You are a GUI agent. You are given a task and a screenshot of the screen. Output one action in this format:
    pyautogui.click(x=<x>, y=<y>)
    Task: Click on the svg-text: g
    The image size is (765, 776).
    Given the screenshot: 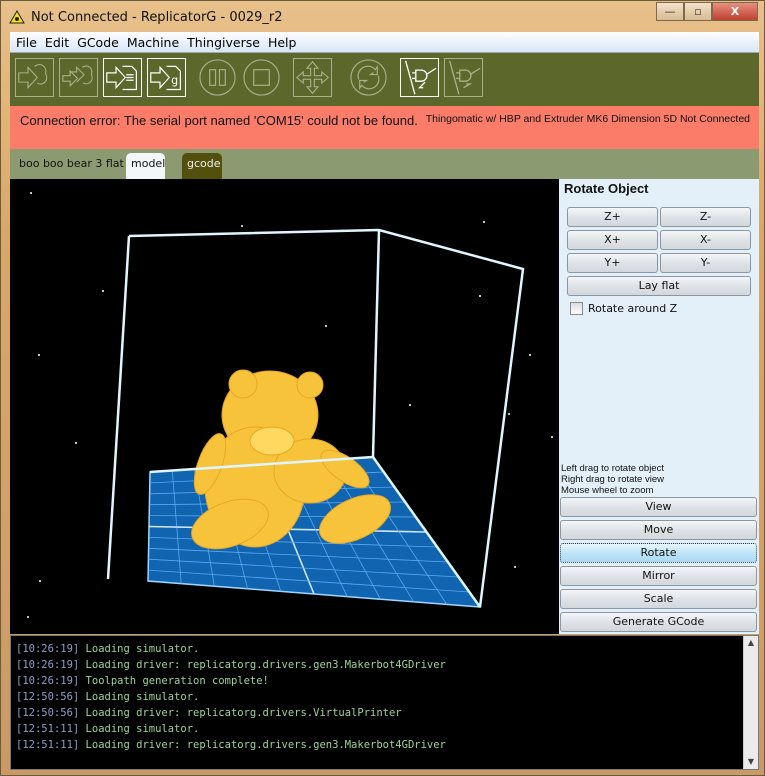 What is the action you would take?
    pyautogui.click(x=174, y=80)
    